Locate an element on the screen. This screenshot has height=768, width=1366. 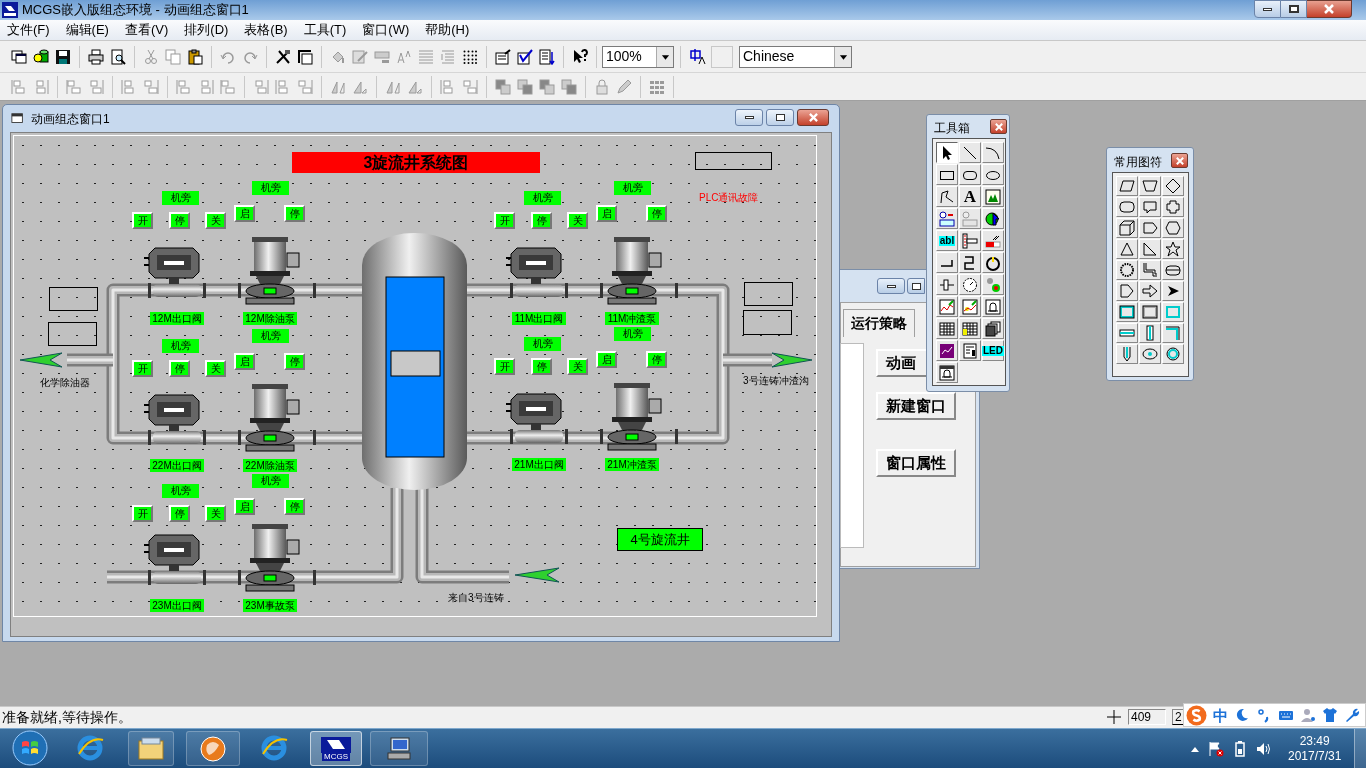
pump-label: 22M除油泵 is located at coordinates (270, 465).